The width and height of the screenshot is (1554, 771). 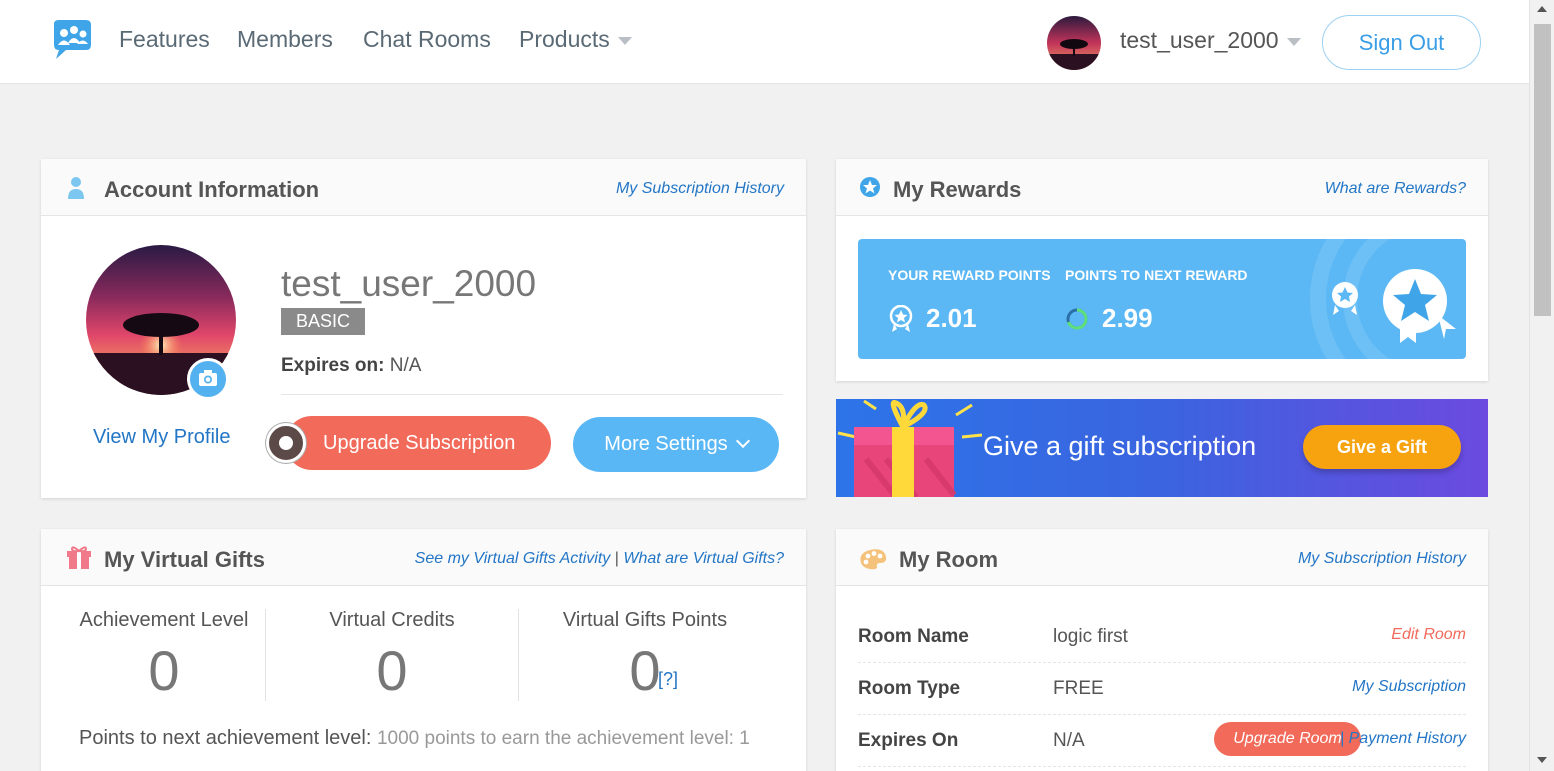 I want to click on room-type-row: Room Type FREE My Subscription, so click(x=1162, y=689).